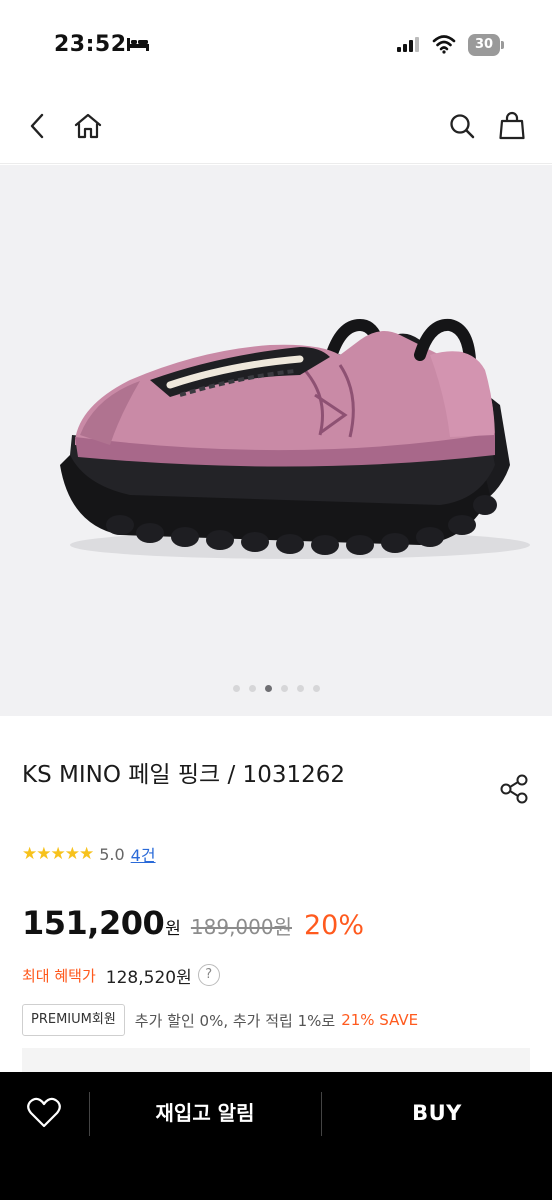  I want to click on like-button, so click(44, 1113).